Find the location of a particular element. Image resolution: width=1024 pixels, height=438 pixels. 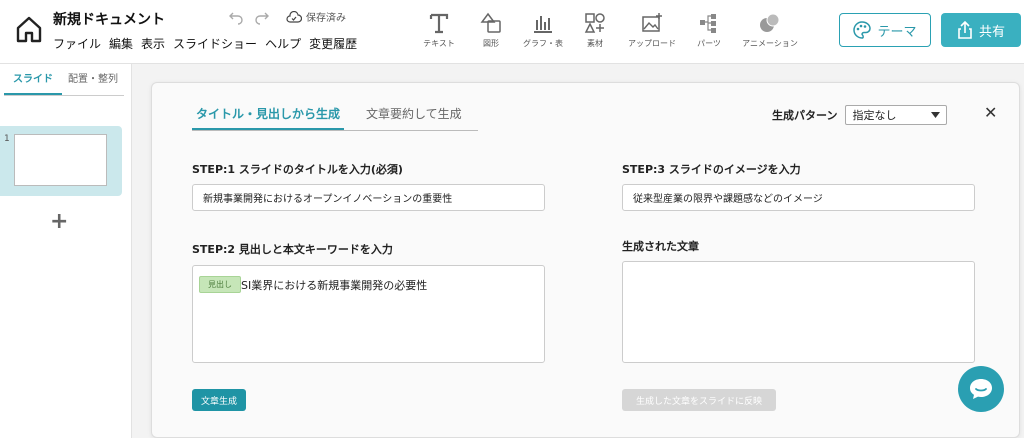

generation-pattern-select: 指定なし is located at coordinates (896, 115).